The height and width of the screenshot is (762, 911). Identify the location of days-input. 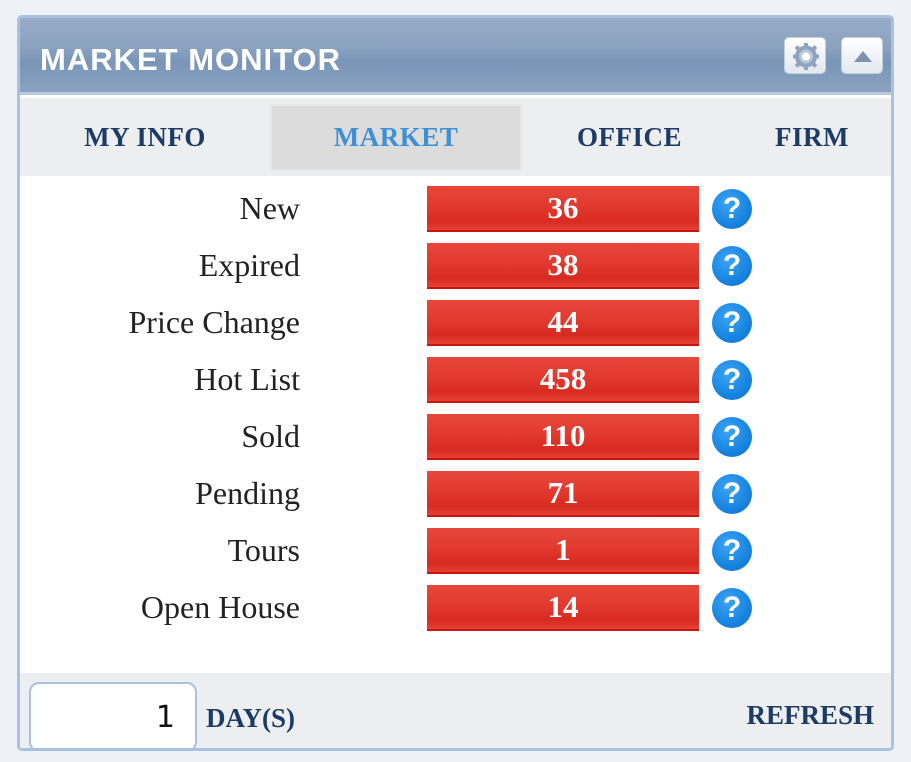
(113, 715).